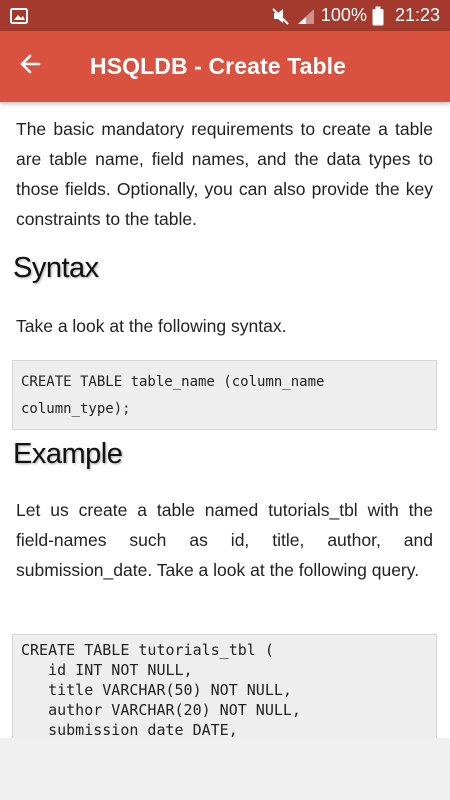 The image size is (450, 800). I want to click on arrow-left-icon, so click(30, 66).